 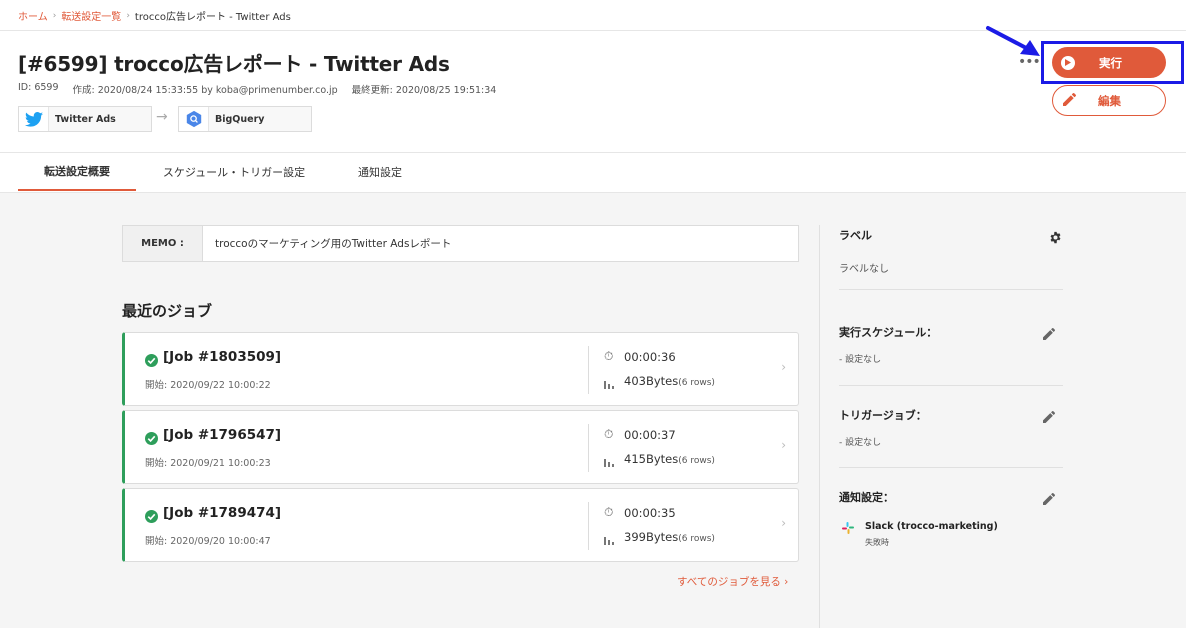 What do you see at coordinates (234, 64) in the screenshot?
I see `page-title: [#6599] trocco広告レポート - Twitter Ads` at bounding box center [234, 64].